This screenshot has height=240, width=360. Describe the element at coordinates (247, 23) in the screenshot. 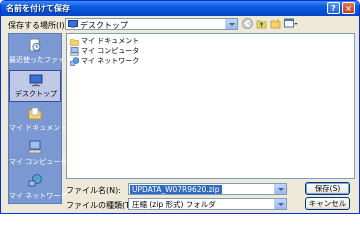

I see `back-icon` at that location.